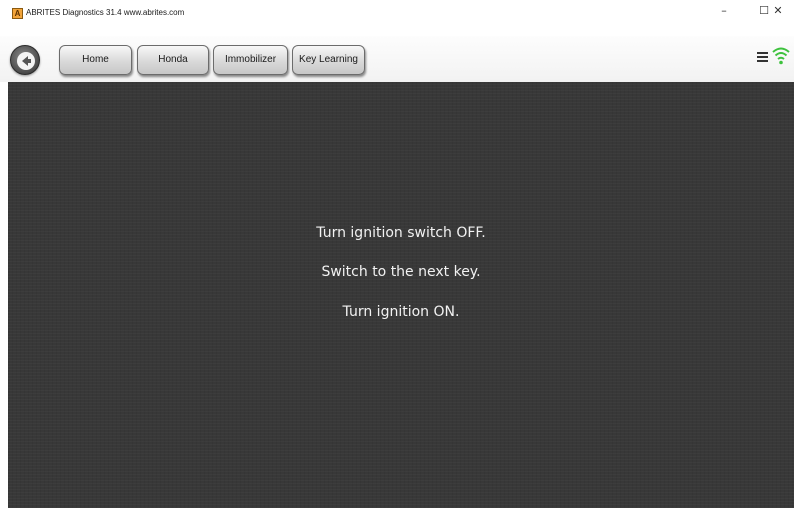 This screenshot has width=794, height=508. Describe the element at coordinates (173, 60) in the screenshot. I see `honda-button: Honda` at that location.